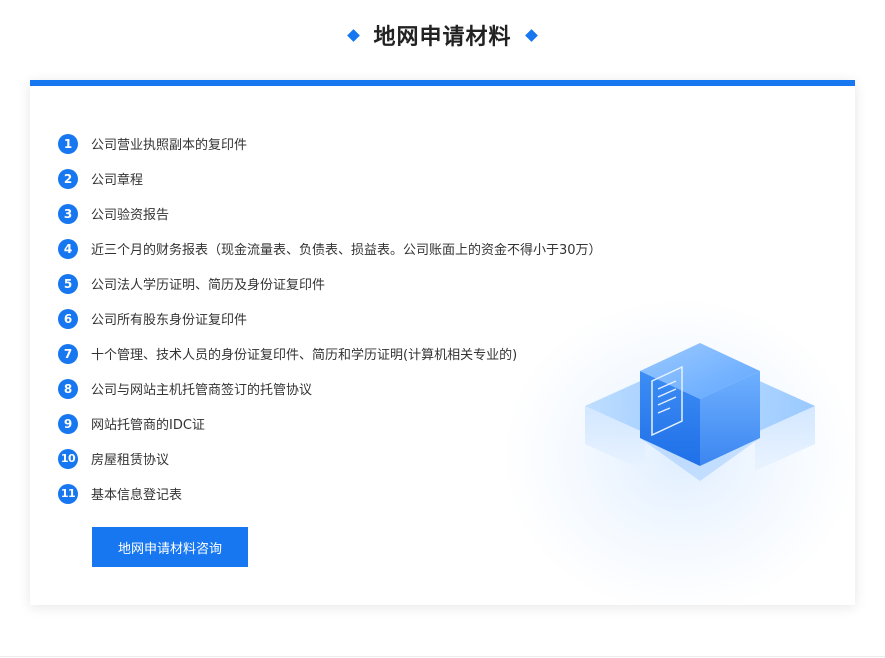 Image resolution: width=885 pixels, height=658 pixels. Describe the element at coordinates (346, 250) in the screenshot. I see `item-text: 近三个月的财务报表（现金流量表、负债表、损益表。公司账面上的资金不得小于30万）` at that location.